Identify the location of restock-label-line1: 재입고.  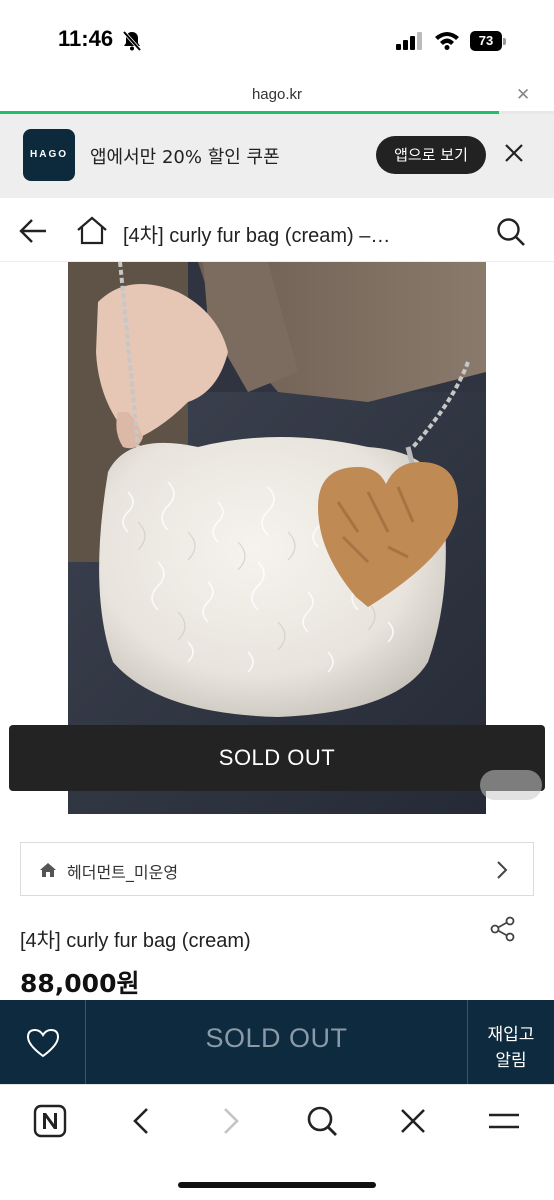
(511, 1035).